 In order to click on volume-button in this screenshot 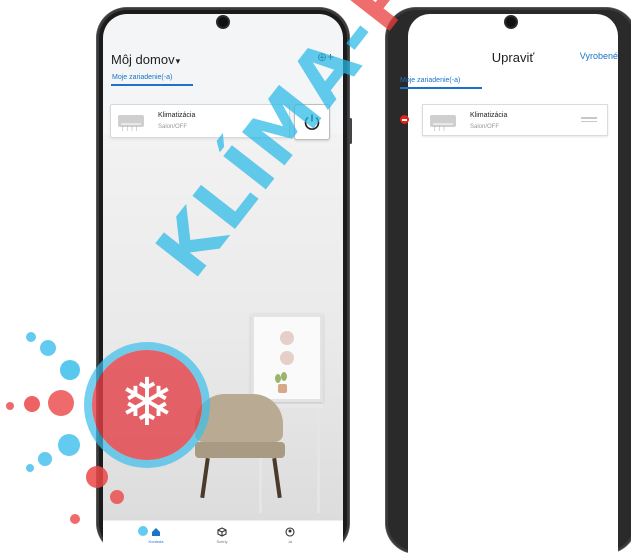, I will do `click(350, 131)`.